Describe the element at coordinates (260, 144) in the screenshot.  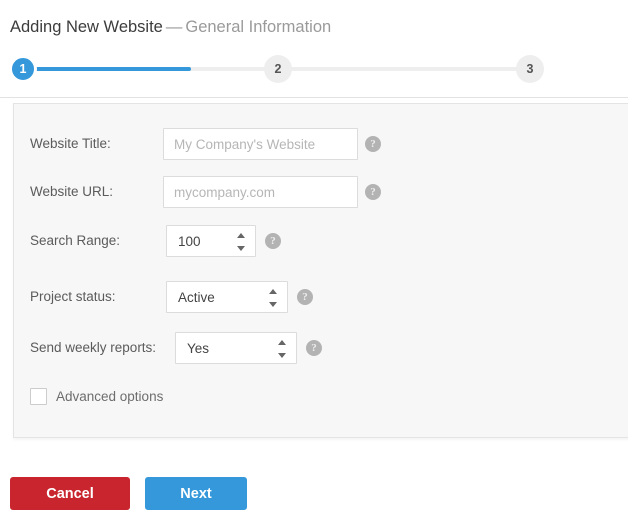
I see `website-title-input` at that location.